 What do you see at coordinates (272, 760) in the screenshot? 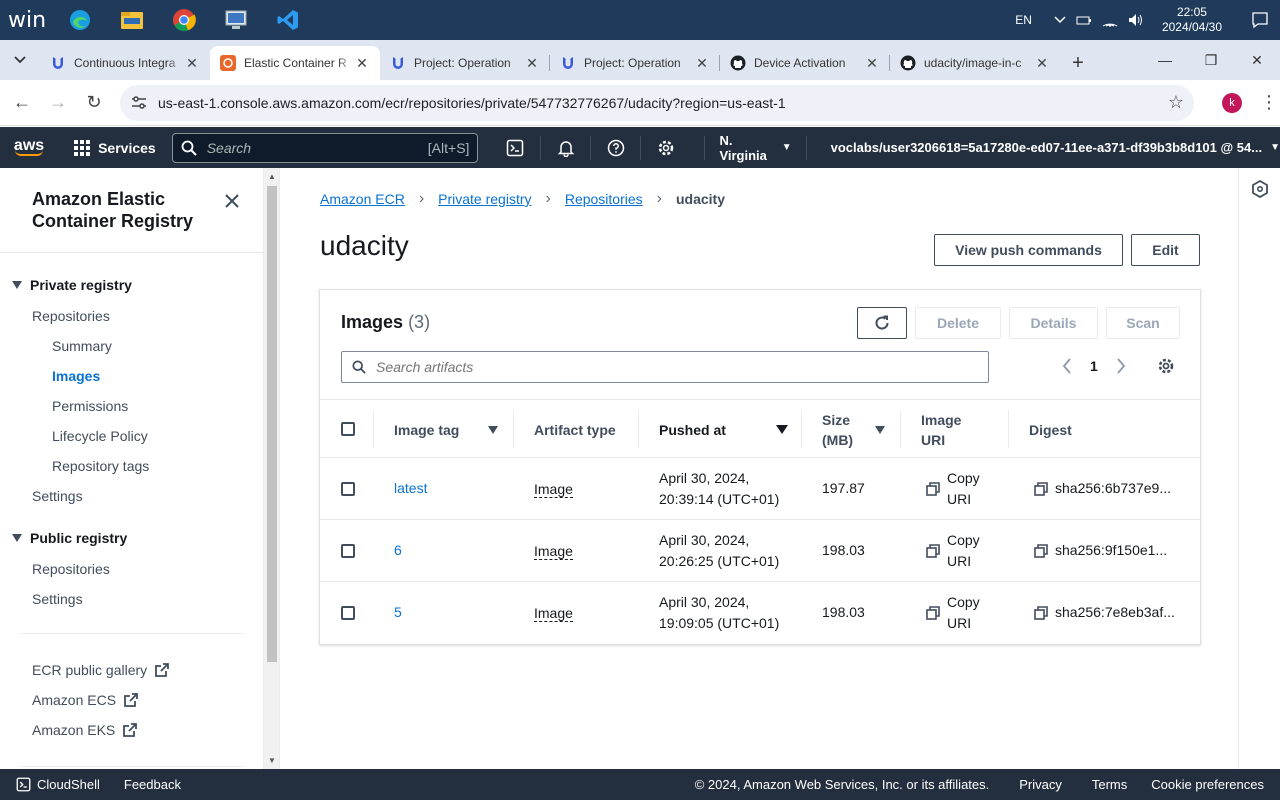
I see `scroll-down-icon: ▼` at bounding box center [272, 760].